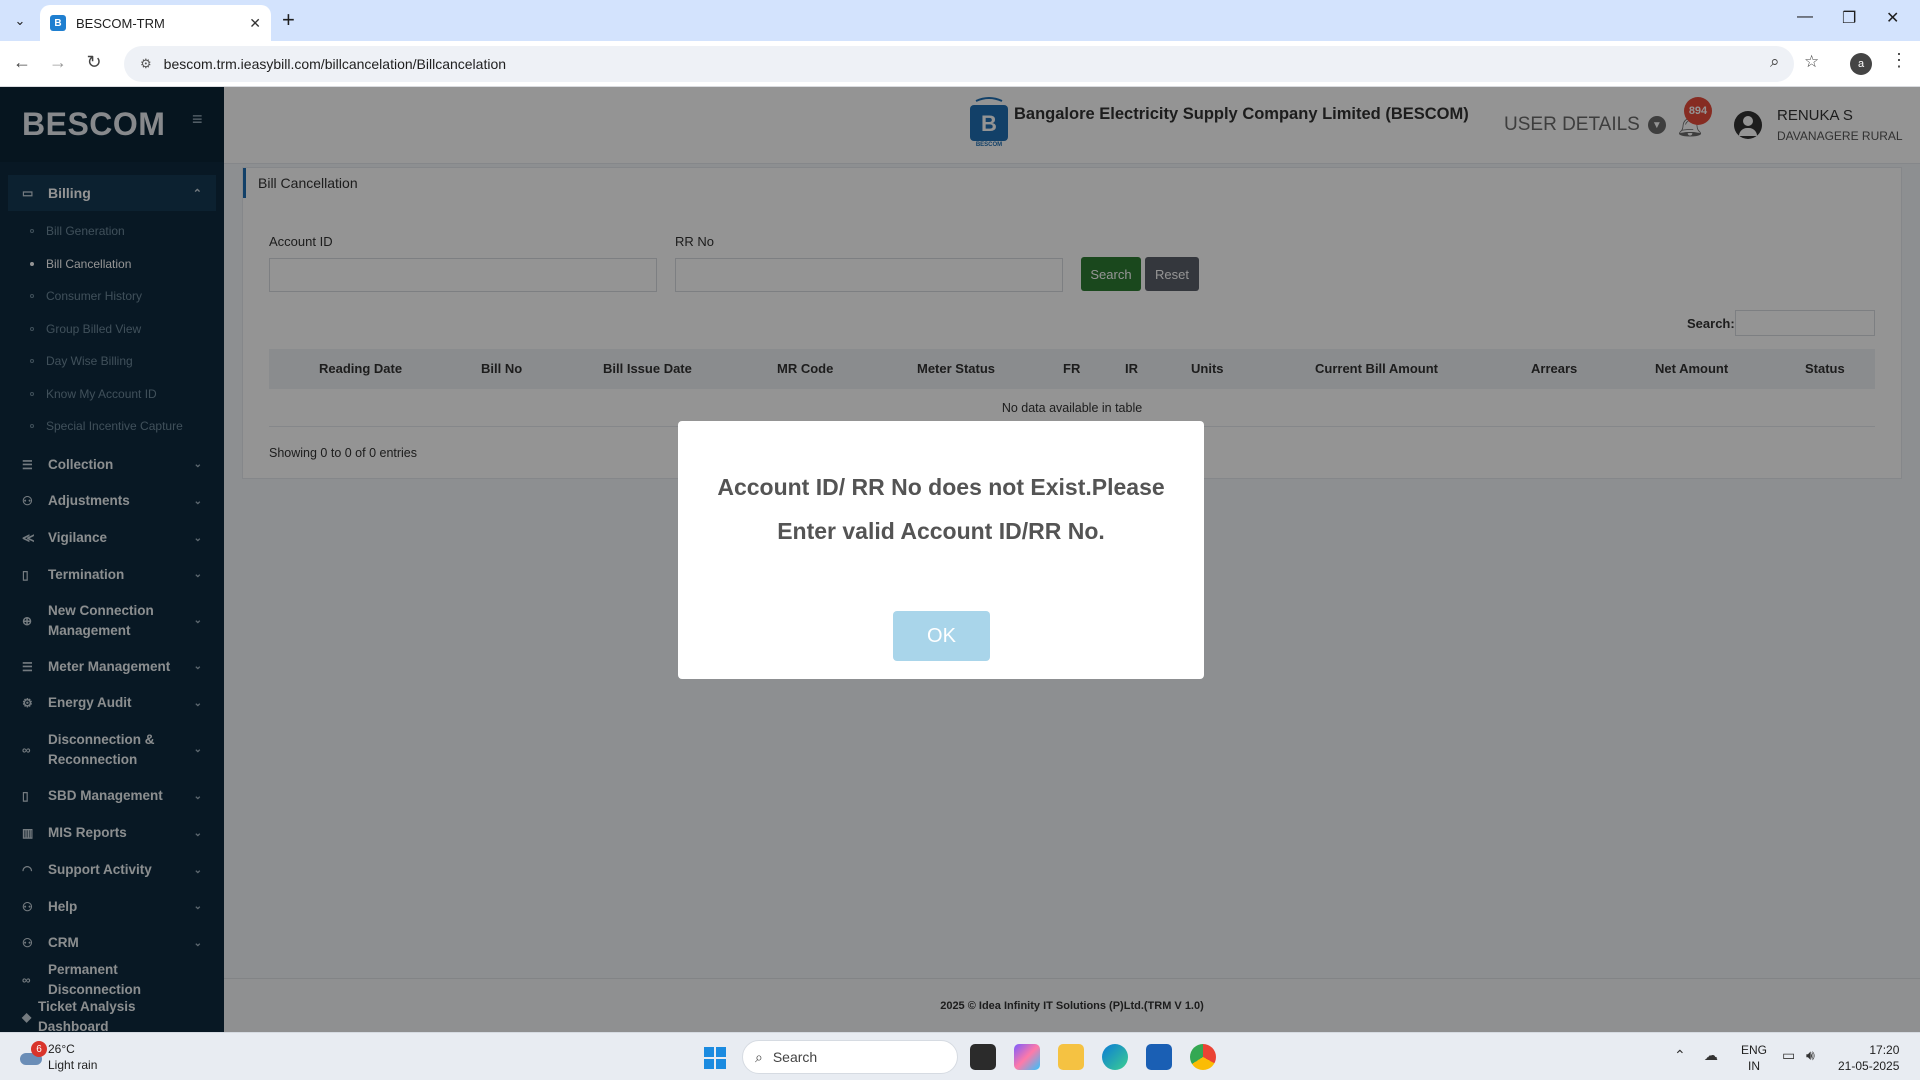 Image resolution: width=1920 pixels, height=1080 pixels. What do you see at coordinates (61, 1049) in the screenshot?
I see `temperature: 26°C` at bounding box center [61, 1049].